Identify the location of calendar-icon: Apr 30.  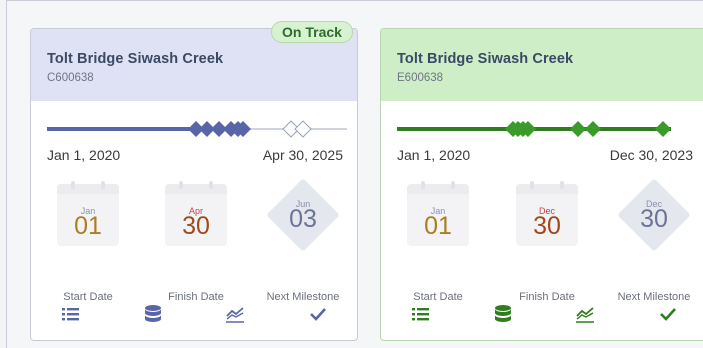
(196, 213).